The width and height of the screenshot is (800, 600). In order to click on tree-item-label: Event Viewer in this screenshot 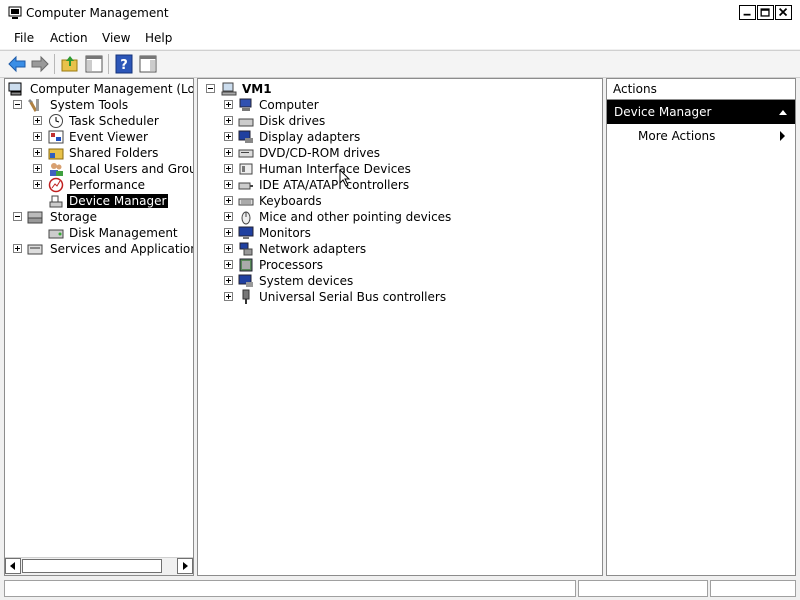, I will do `click(108, 137)`.